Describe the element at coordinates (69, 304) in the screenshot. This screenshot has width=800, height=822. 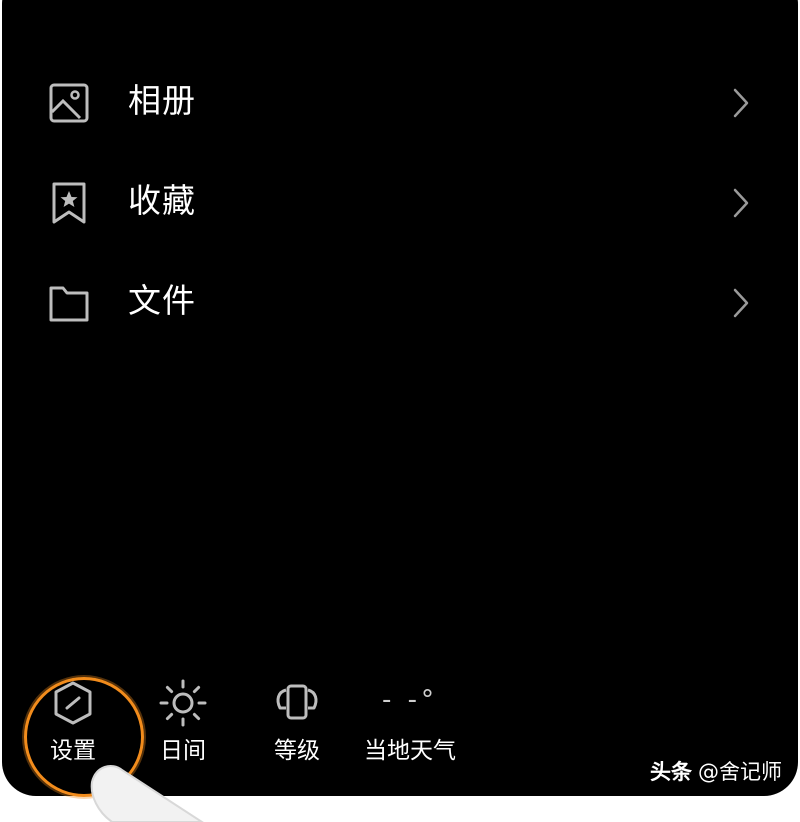
I see `folder-icon` at that location.